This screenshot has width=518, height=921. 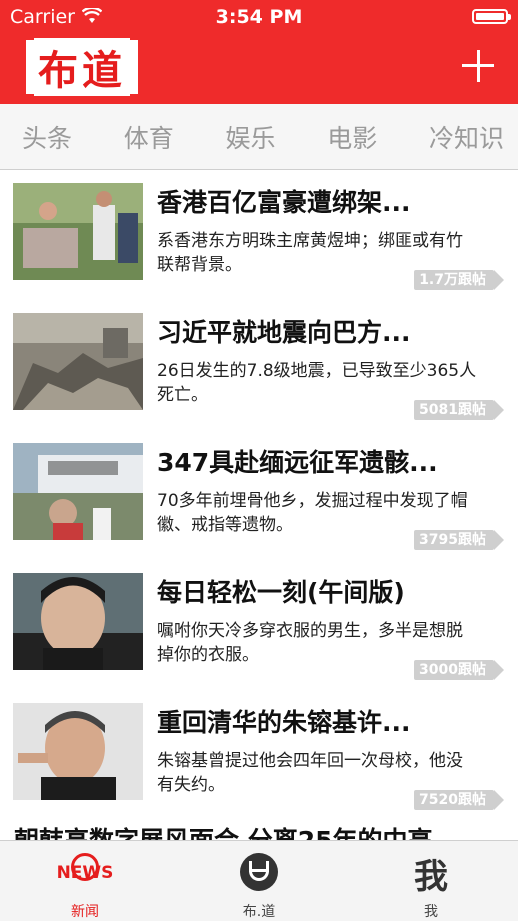 What do you see at coordinates (431, 877) in the screenshot?
I see `me-icon: 我` at bounding box center [431, 877].